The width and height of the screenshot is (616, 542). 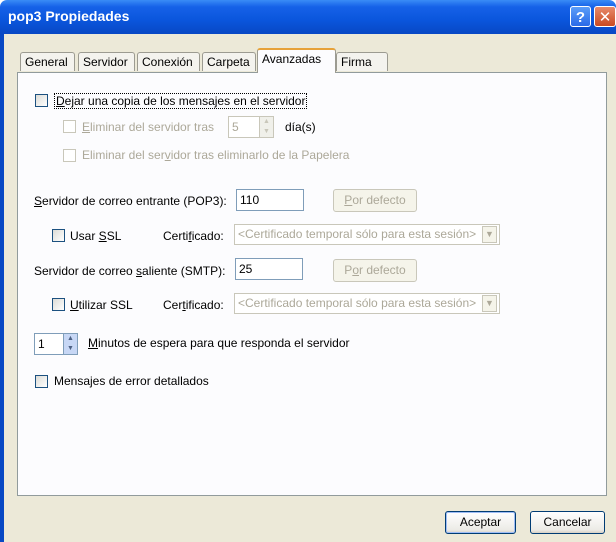 What do you see at coordinates (580, 16) in the screenshot?
I see `help-button: ?` at bounding box center [580, 16].